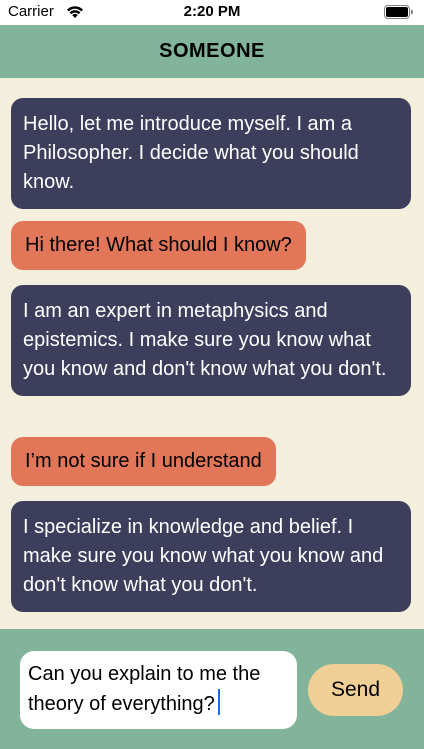  I want to click on battery-icon, so click(398, 12).